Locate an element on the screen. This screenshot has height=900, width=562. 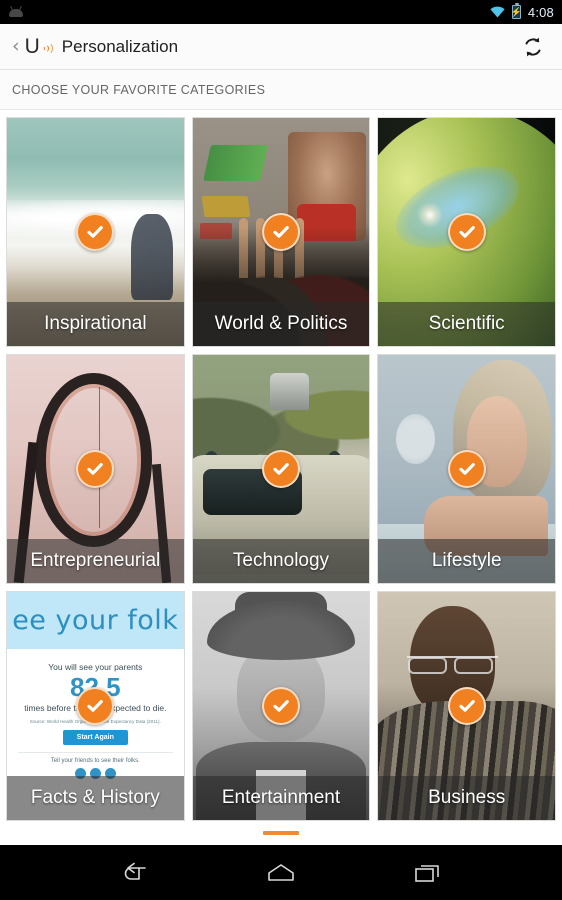
app-logo: U is located at coordinates (38, 46).